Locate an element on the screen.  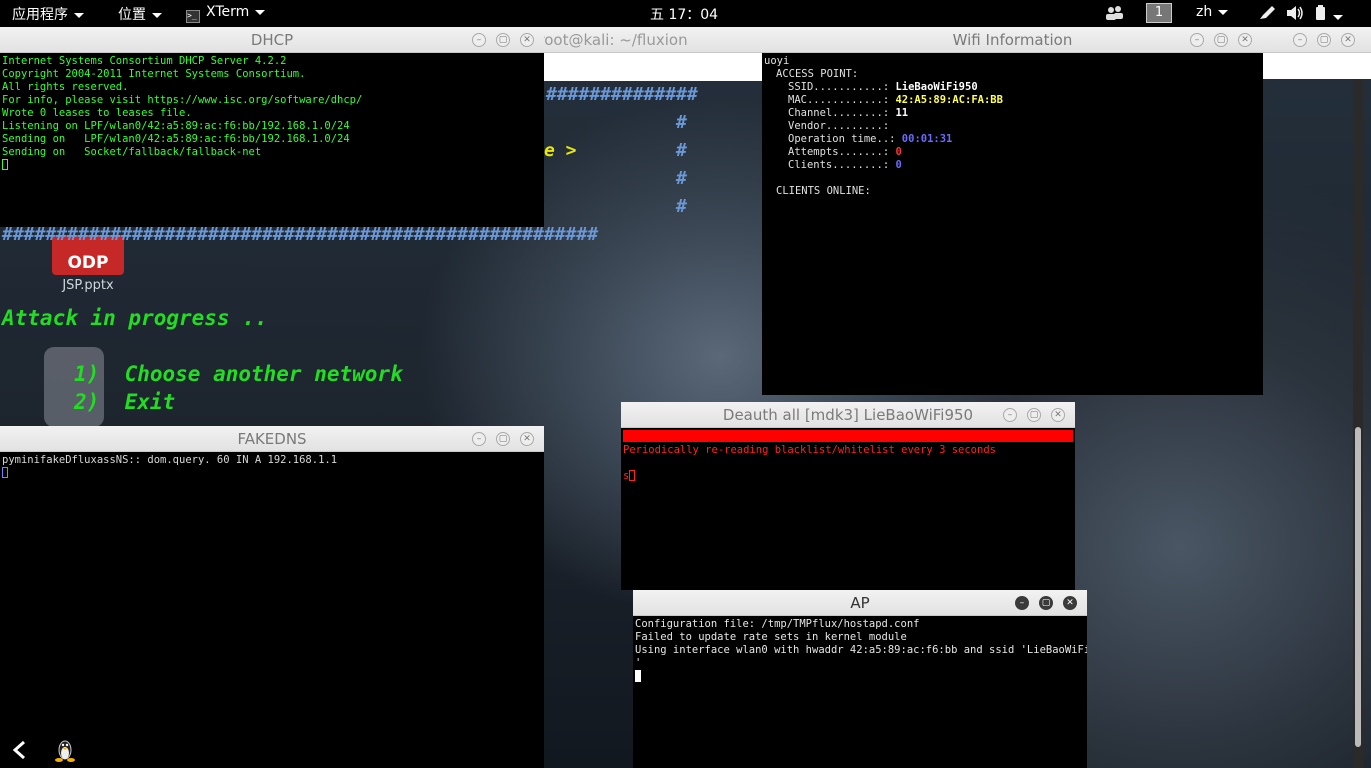
deauth-red-bar is located at coordinates (848, 436).